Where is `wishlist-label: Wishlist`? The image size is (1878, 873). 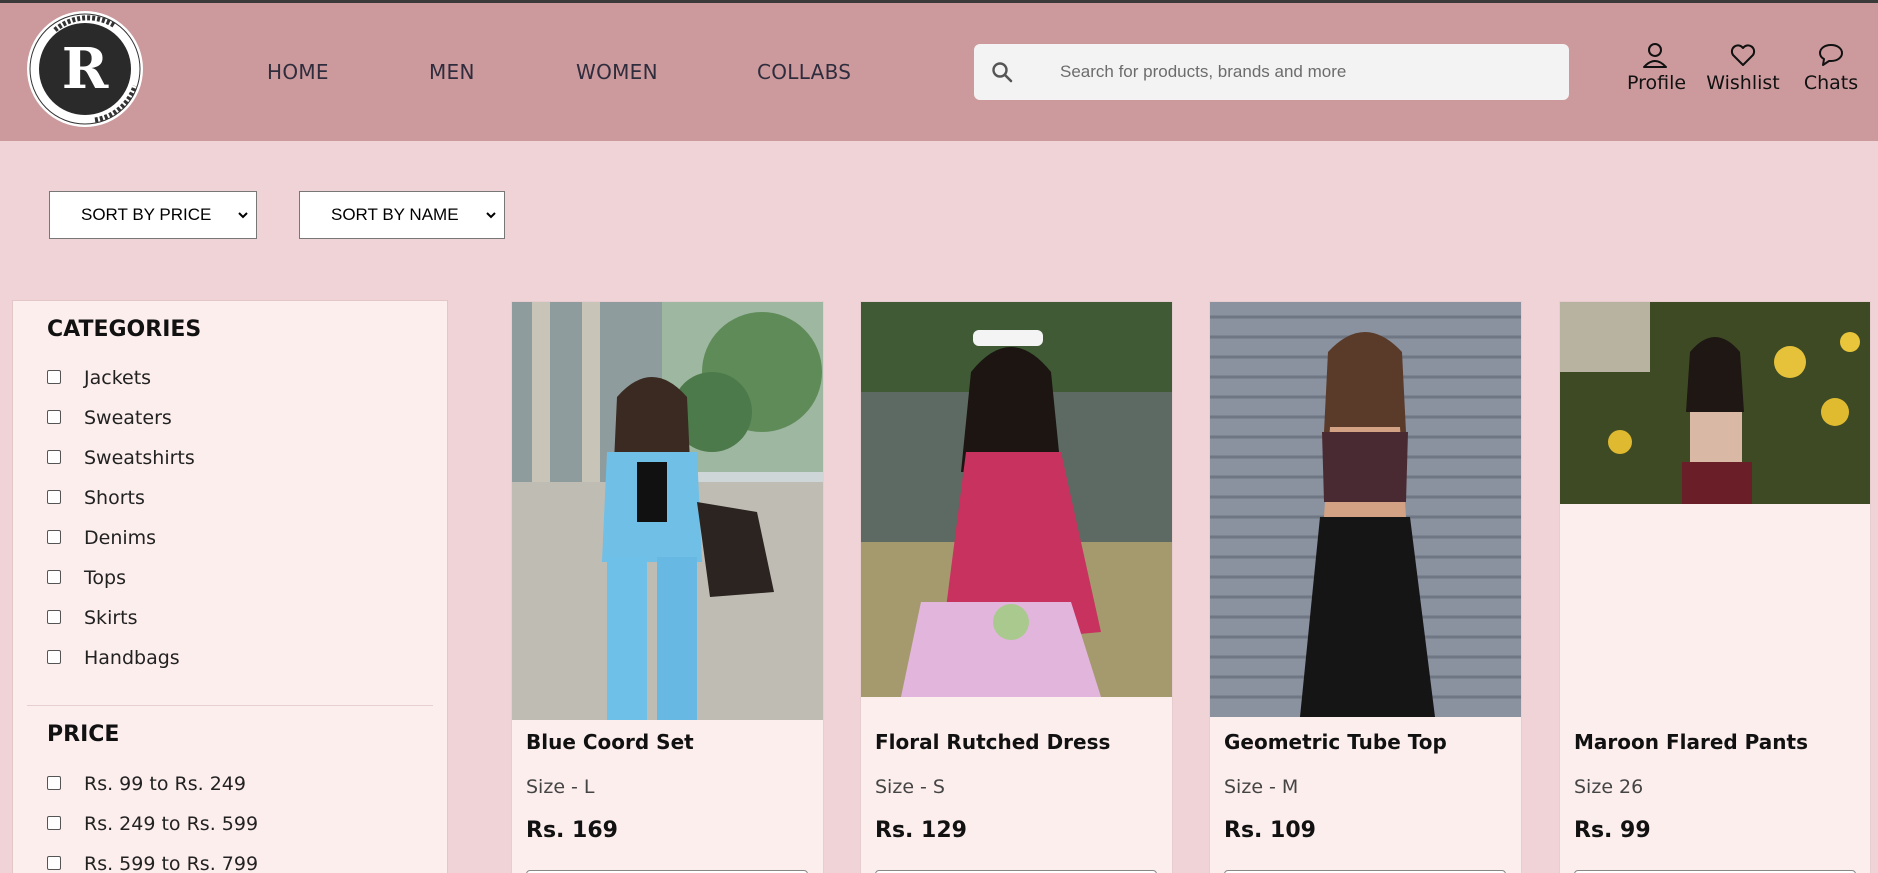 wishlist-label: Wishlist is located at coordinates (1743, 83).